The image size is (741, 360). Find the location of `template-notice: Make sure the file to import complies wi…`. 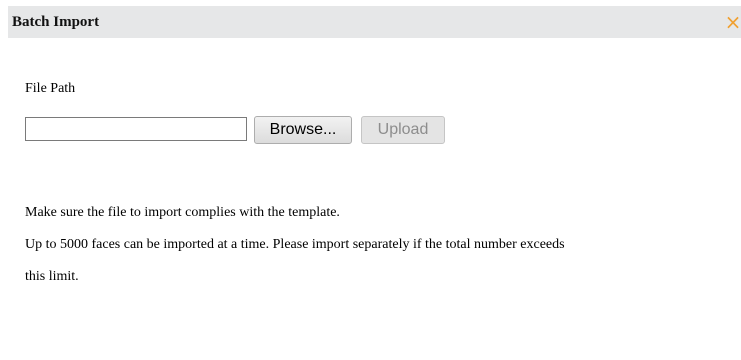

template-notice: Make sure the file to import complies wi… is located at coordinates (182, 212).